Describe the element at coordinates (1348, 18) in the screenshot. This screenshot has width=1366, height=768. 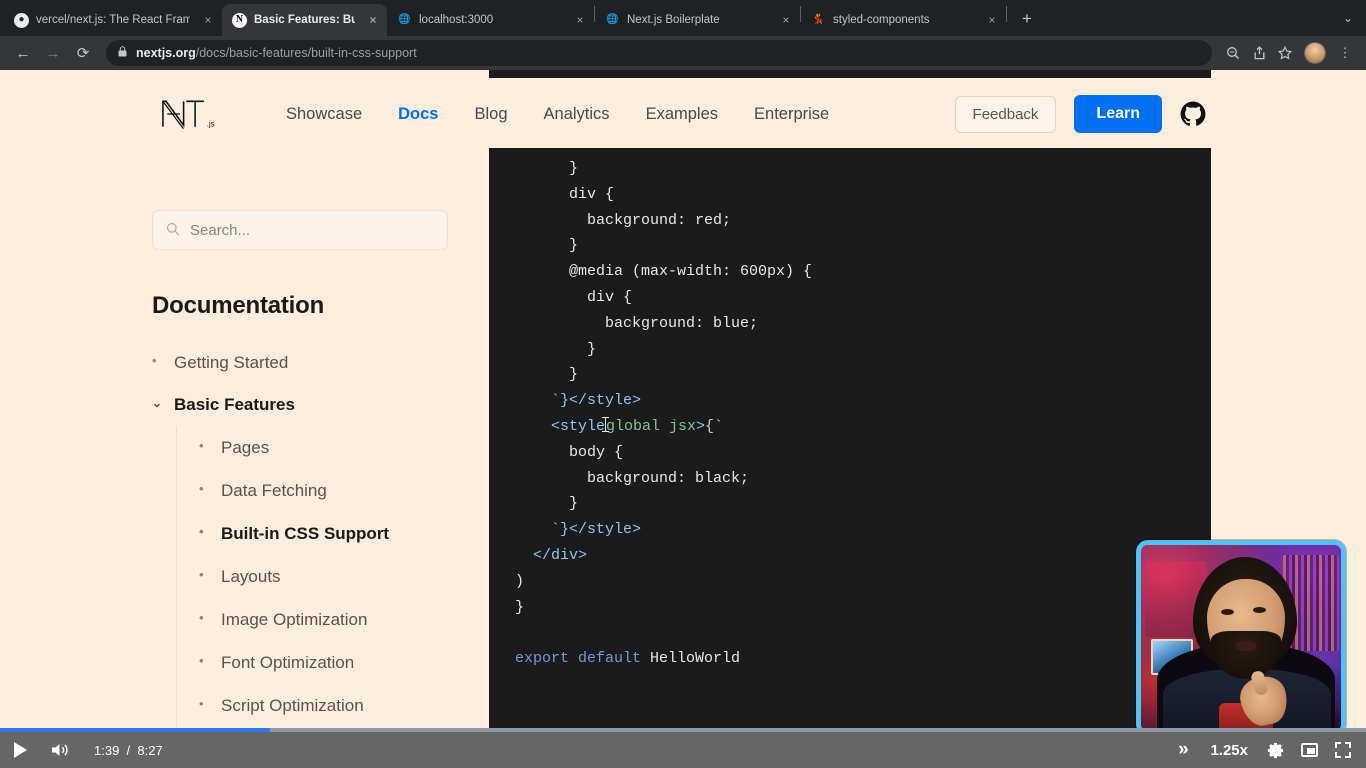
I see `tab-search-chevron-icon: ⌄` at that location.